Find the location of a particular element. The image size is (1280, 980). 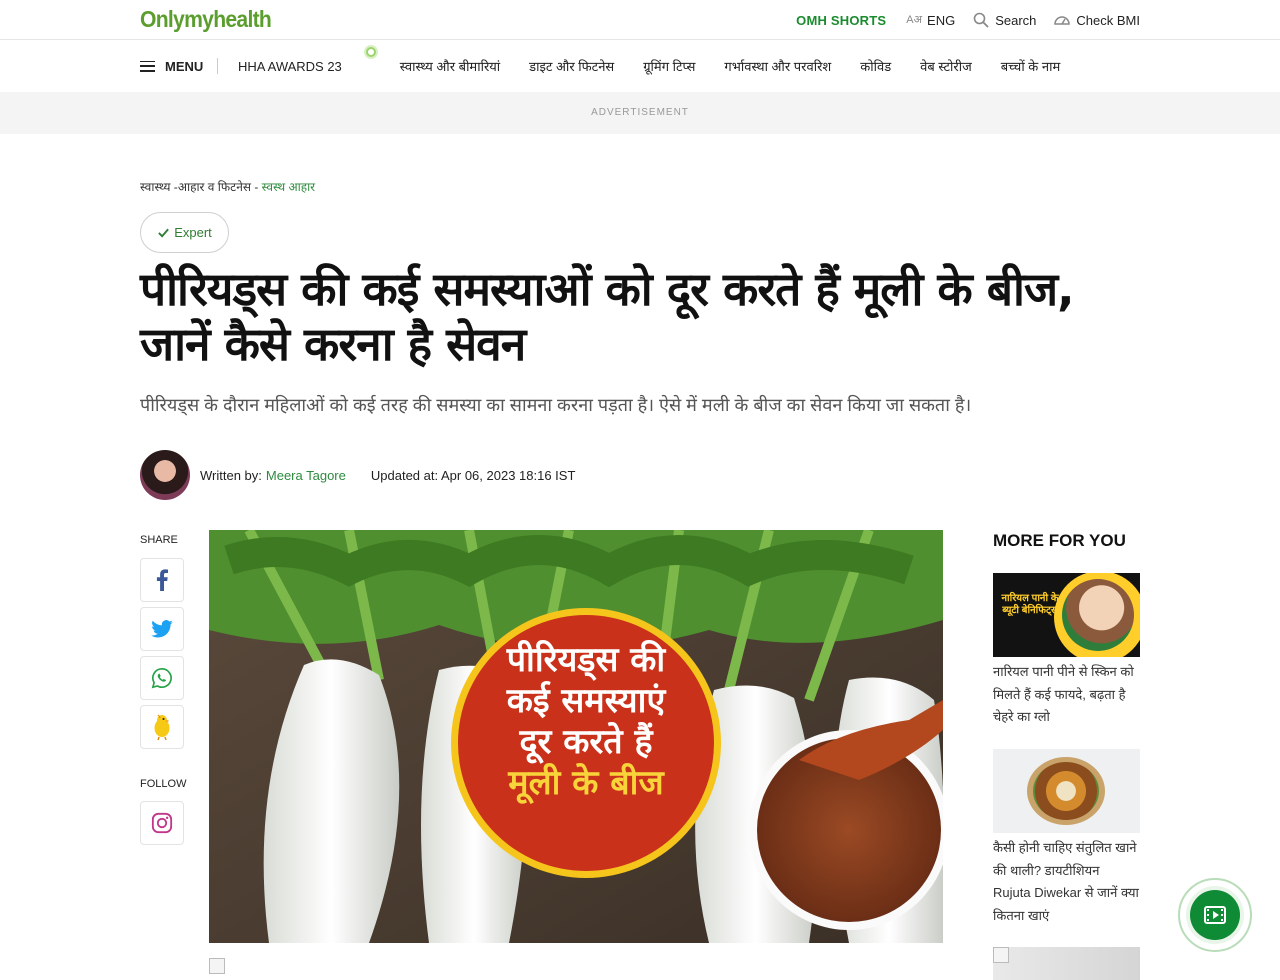

hero-line: मूली के बीज is located at coordinates (586, 783).